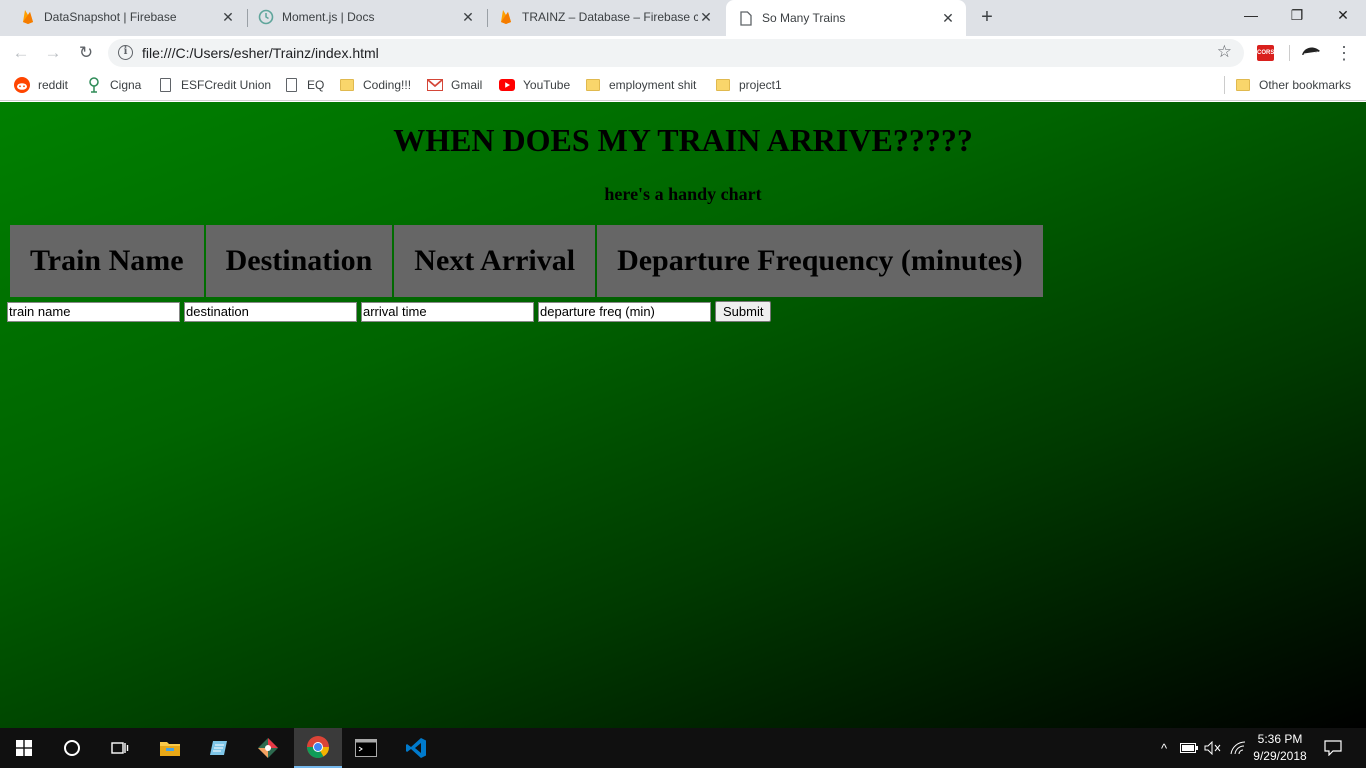 The width and height of the screenshot is (1366, 768). Describe the element at coordinates (683, 748) in the screenshot. I see `windows-taskbar: ^ 5:36 PM 9/29/2018` at that location.